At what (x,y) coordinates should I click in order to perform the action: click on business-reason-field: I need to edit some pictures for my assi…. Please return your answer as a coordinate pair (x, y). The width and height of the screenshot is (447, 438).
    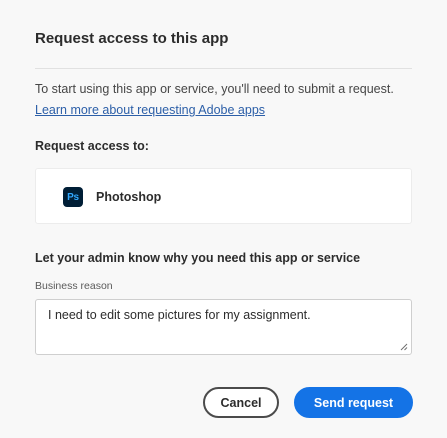
    Looking at the image, I should click on (223, 327).